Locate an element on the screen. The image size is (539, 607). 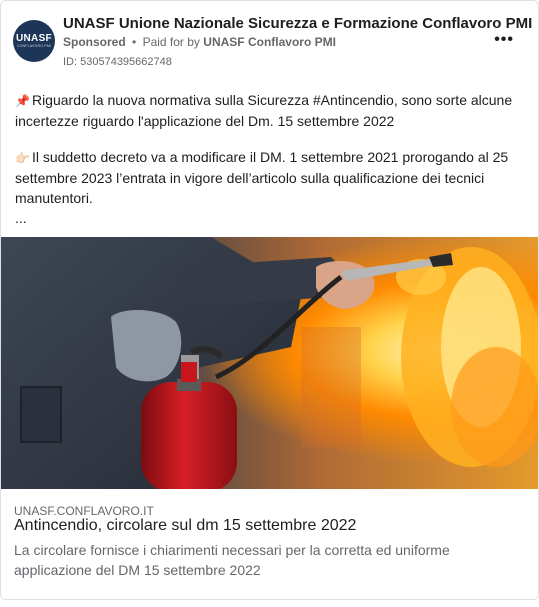
pointing-hand-icon: 👉🏻 is located at coordinates (22, 158).